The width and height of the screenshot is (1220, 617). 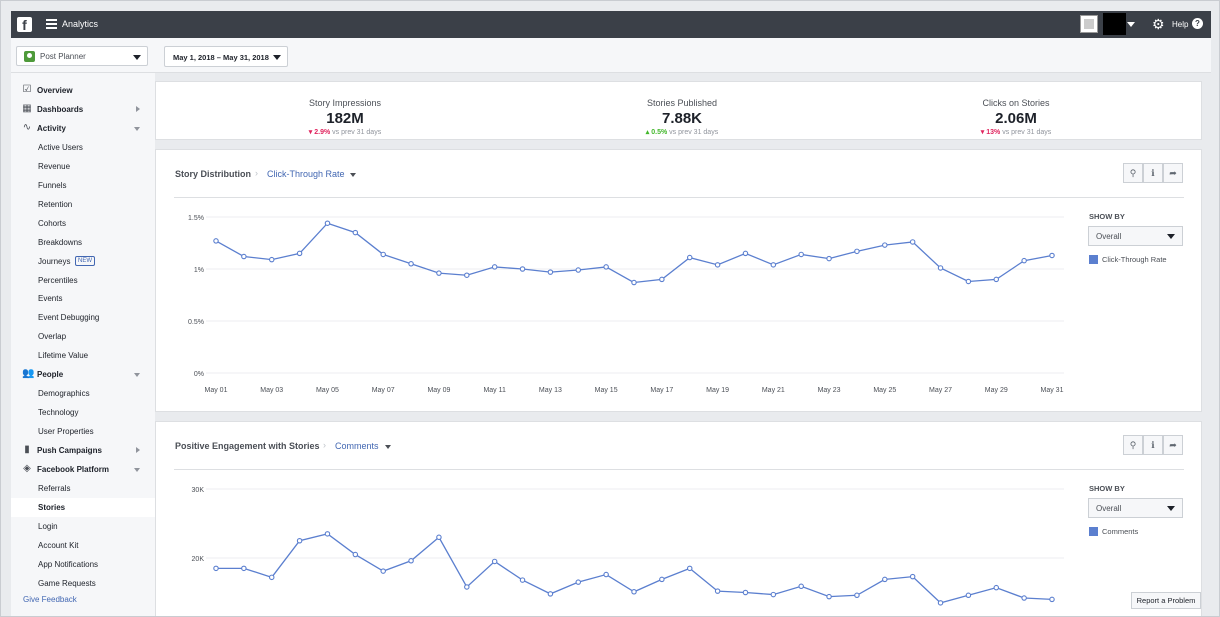 I want to click on sidebar-item-user-properties: User Properties, so click(x=83, y=431).